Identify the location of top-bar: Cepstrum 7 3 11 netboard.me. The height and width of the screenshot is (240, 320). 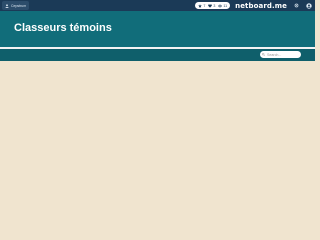
(157, 5).